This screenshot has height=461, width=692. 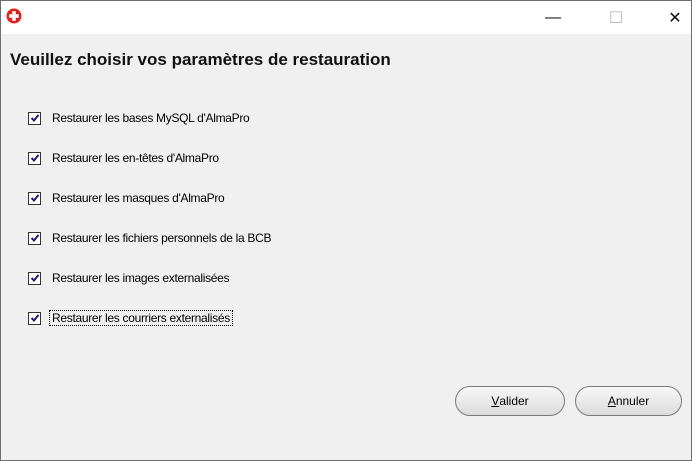 I want to click on option-label: Restaurer les images externalisées, so click(x=141, y=278).